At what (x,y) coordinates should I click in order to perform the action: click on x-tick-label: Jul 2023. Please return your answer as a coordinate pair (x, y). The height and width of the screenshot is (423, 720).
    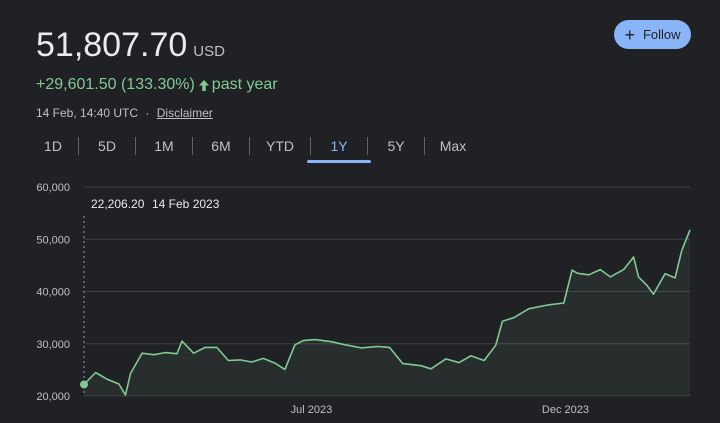
    Looking at the image, I should click on (312, 410).